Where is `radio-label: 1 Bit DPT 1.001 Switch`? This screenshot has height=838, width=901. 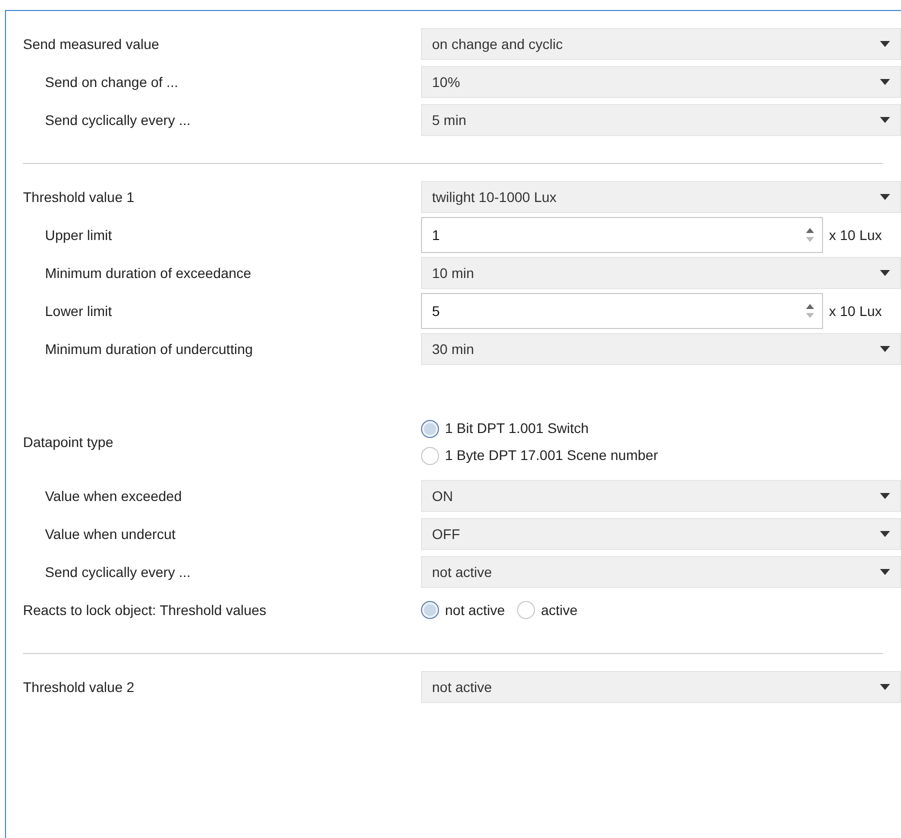 radio-label: 1 Bit DPT 1.001 Switch is located at coordinates (517, 428).